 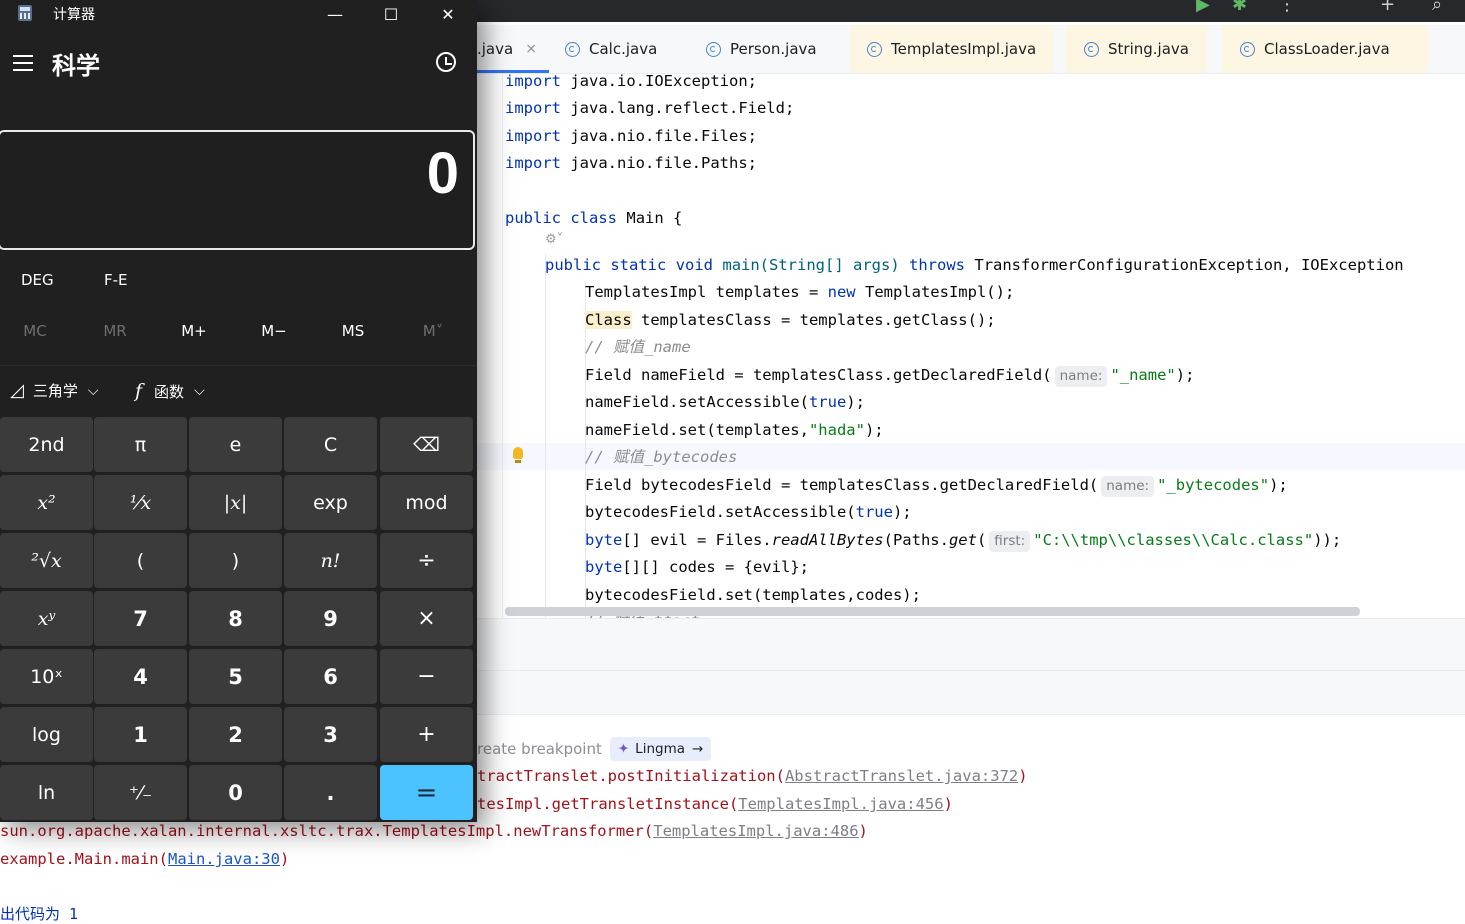 I want to click on tab-templatesimpl: TemplatesImpl.java, so click(x=952, y=49).